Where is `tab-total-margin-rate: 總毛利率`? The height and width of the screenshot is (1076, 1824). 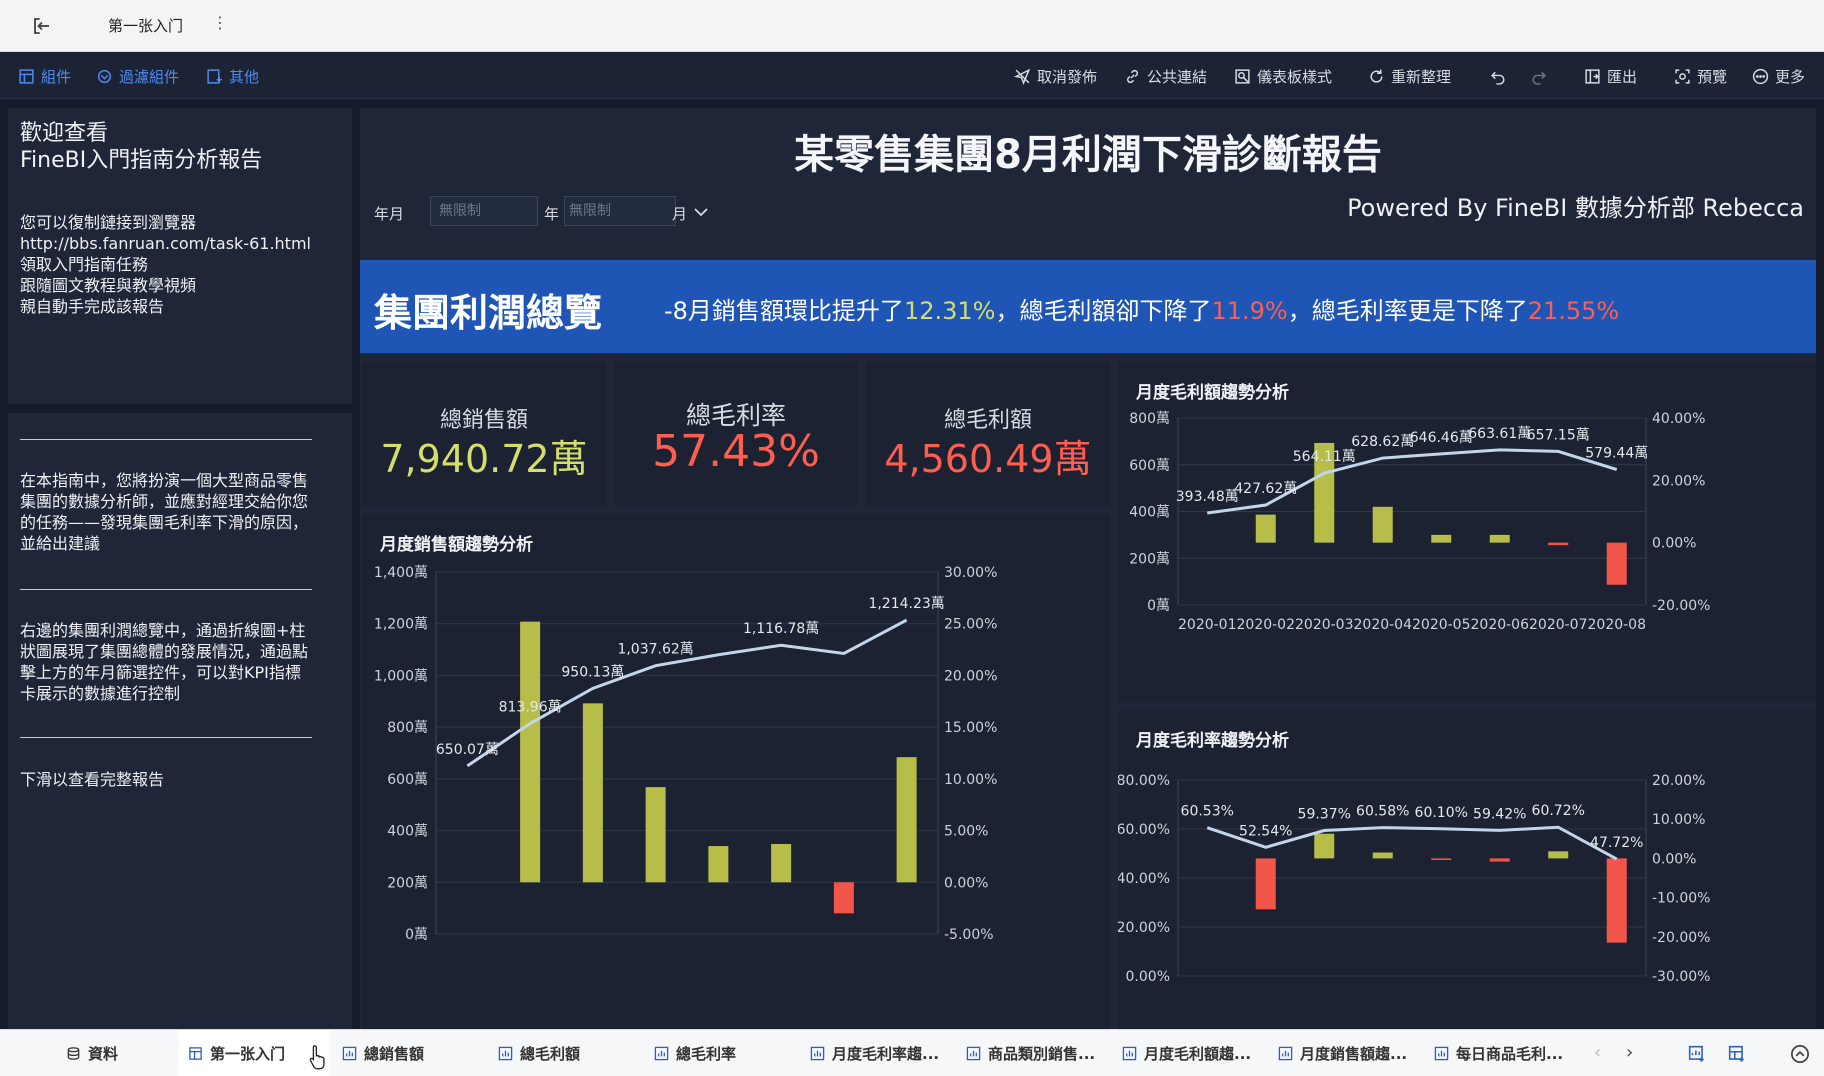
tab-total-margin-rate: 總毛利率 is located at coordinates (695, 1053).